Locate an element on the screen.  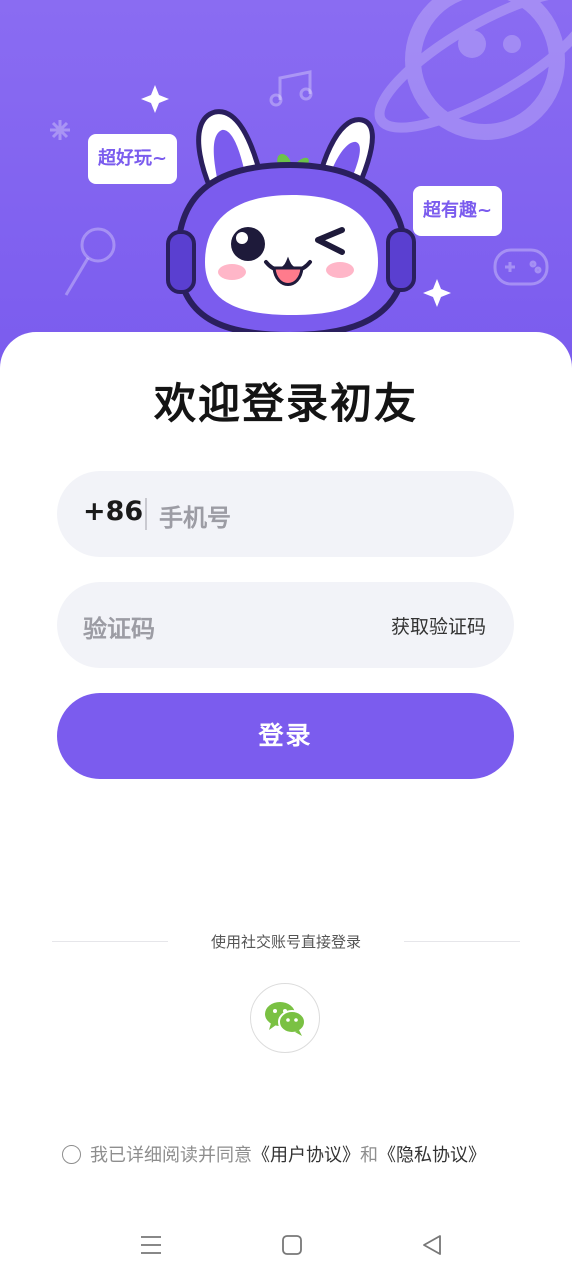
phone-field: +86 手机号 is located at coordinates (285, 514).